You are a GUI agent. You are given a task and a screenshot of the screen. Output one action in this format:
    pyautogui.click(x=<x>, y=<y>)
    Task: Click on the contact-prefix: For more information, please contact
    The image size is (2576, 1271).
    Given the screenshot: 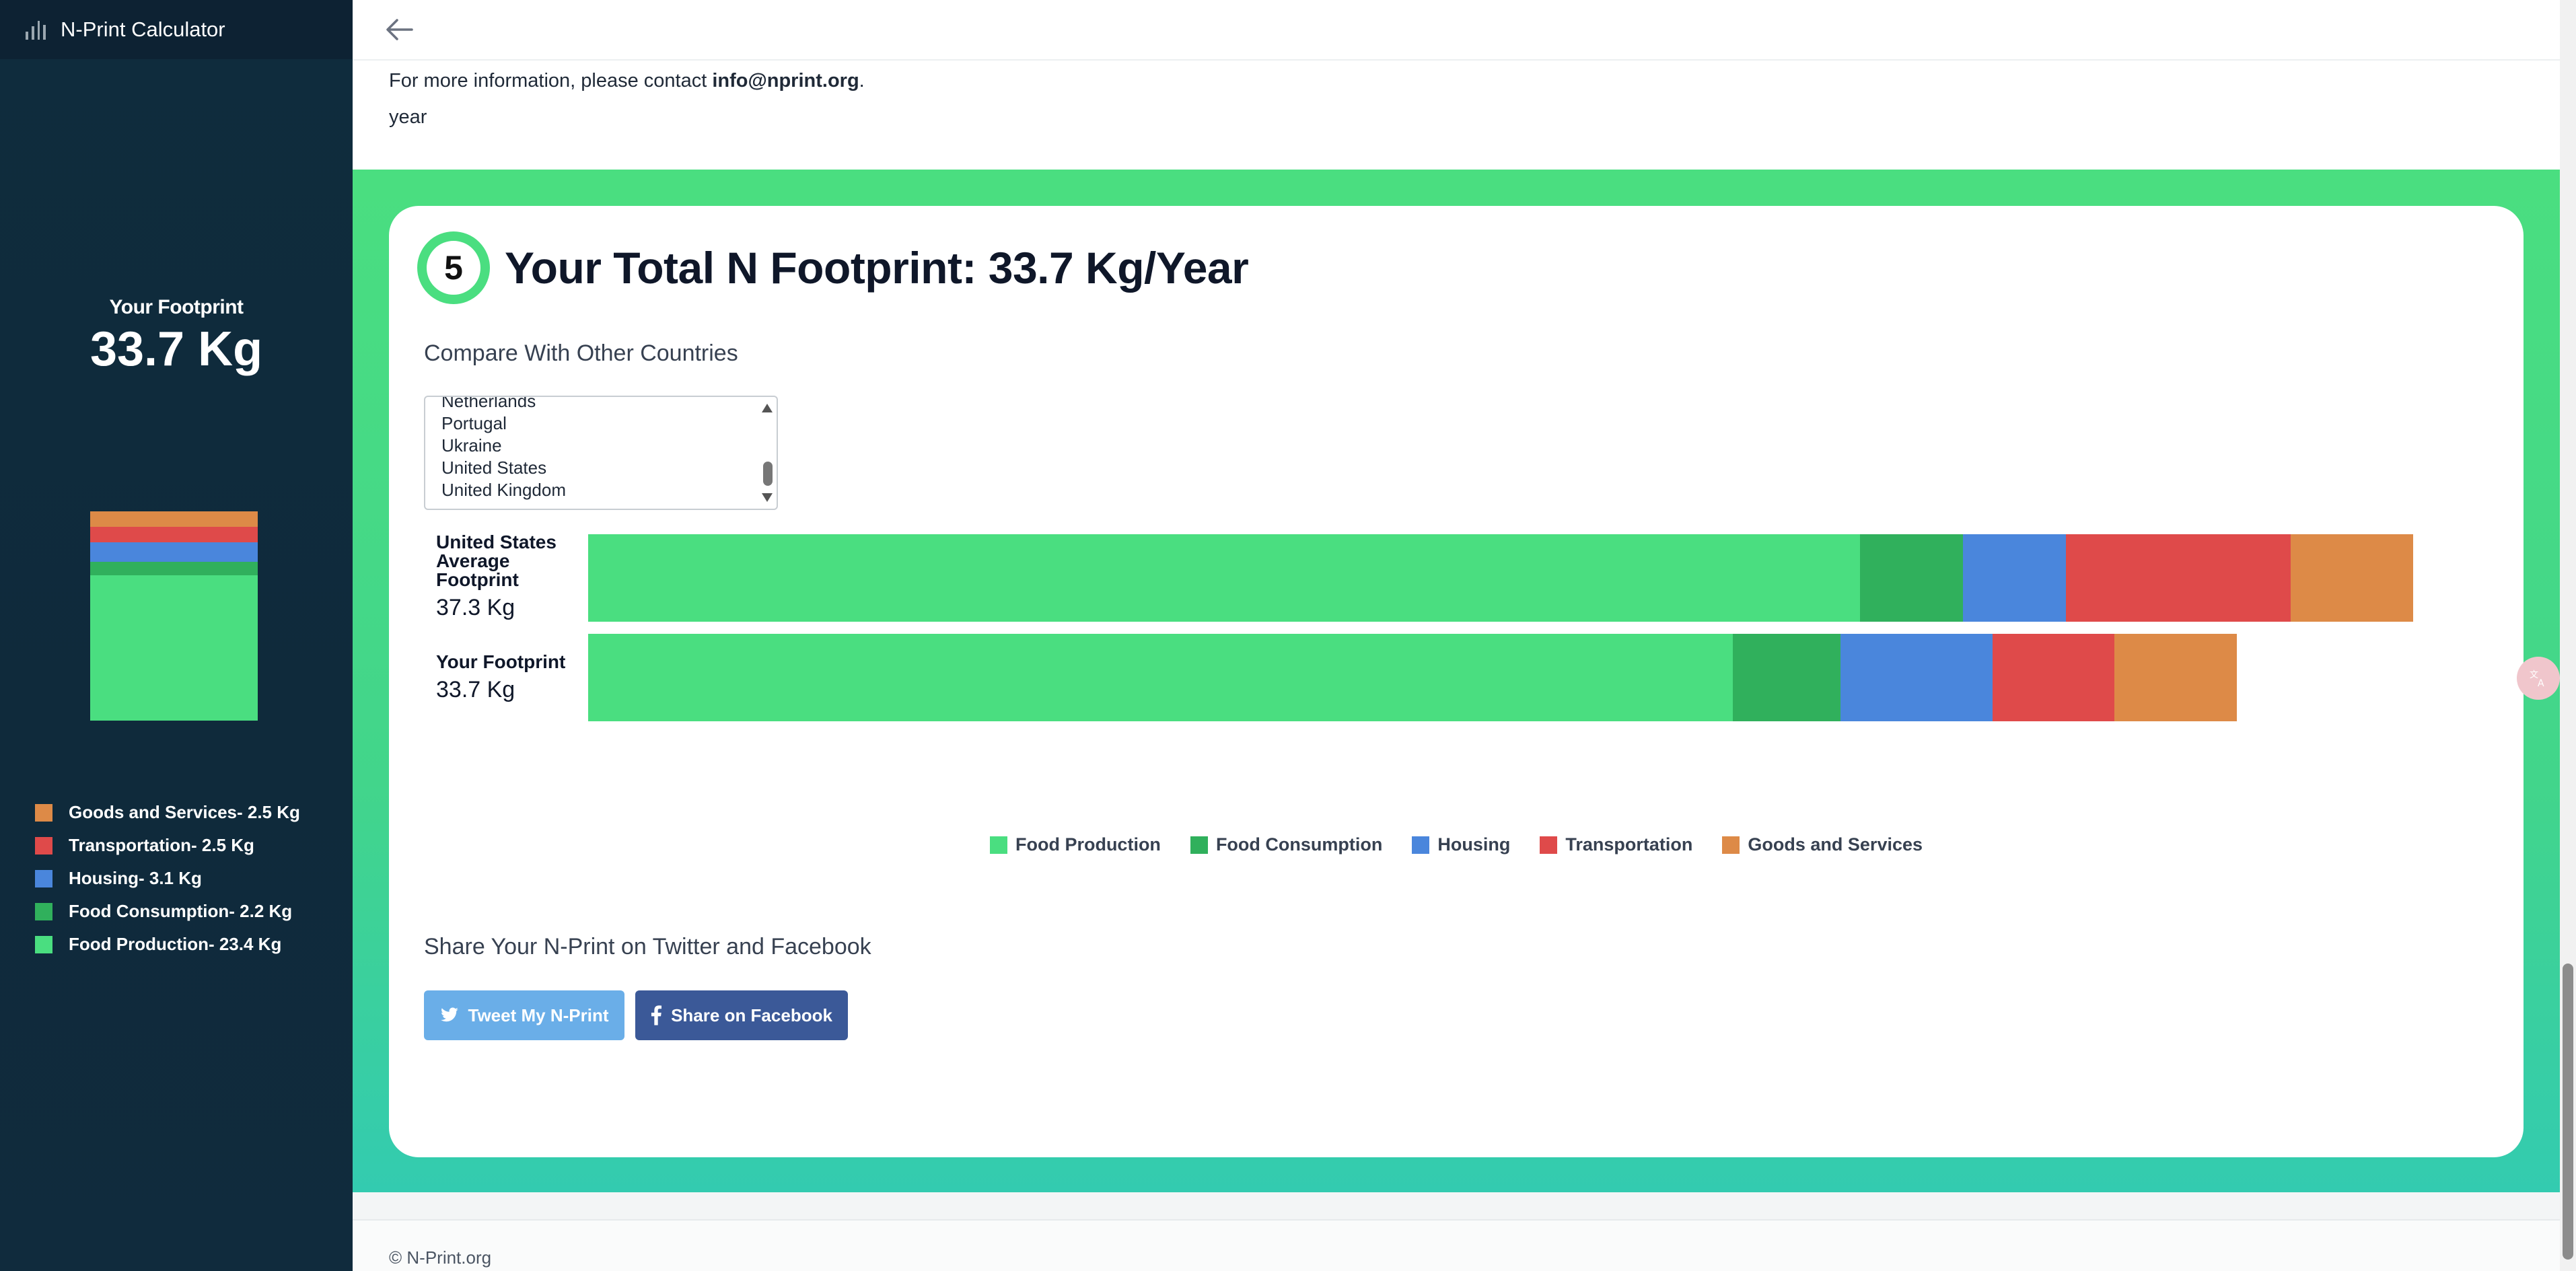 What is the action you would take?
    pyautogui.click(x=551, y=81)
    